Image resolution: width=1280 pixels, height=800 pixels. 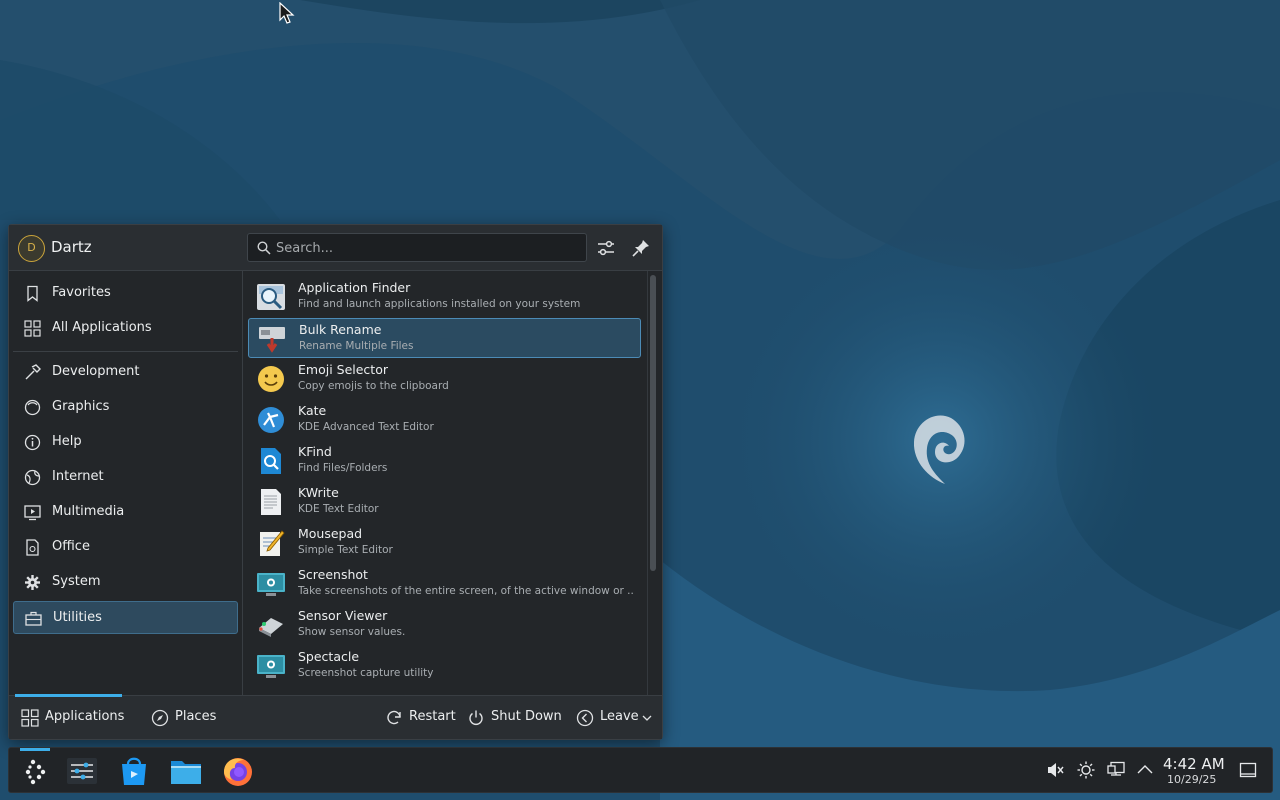 I want to click on leave-icon, so click(x=585, y=718).